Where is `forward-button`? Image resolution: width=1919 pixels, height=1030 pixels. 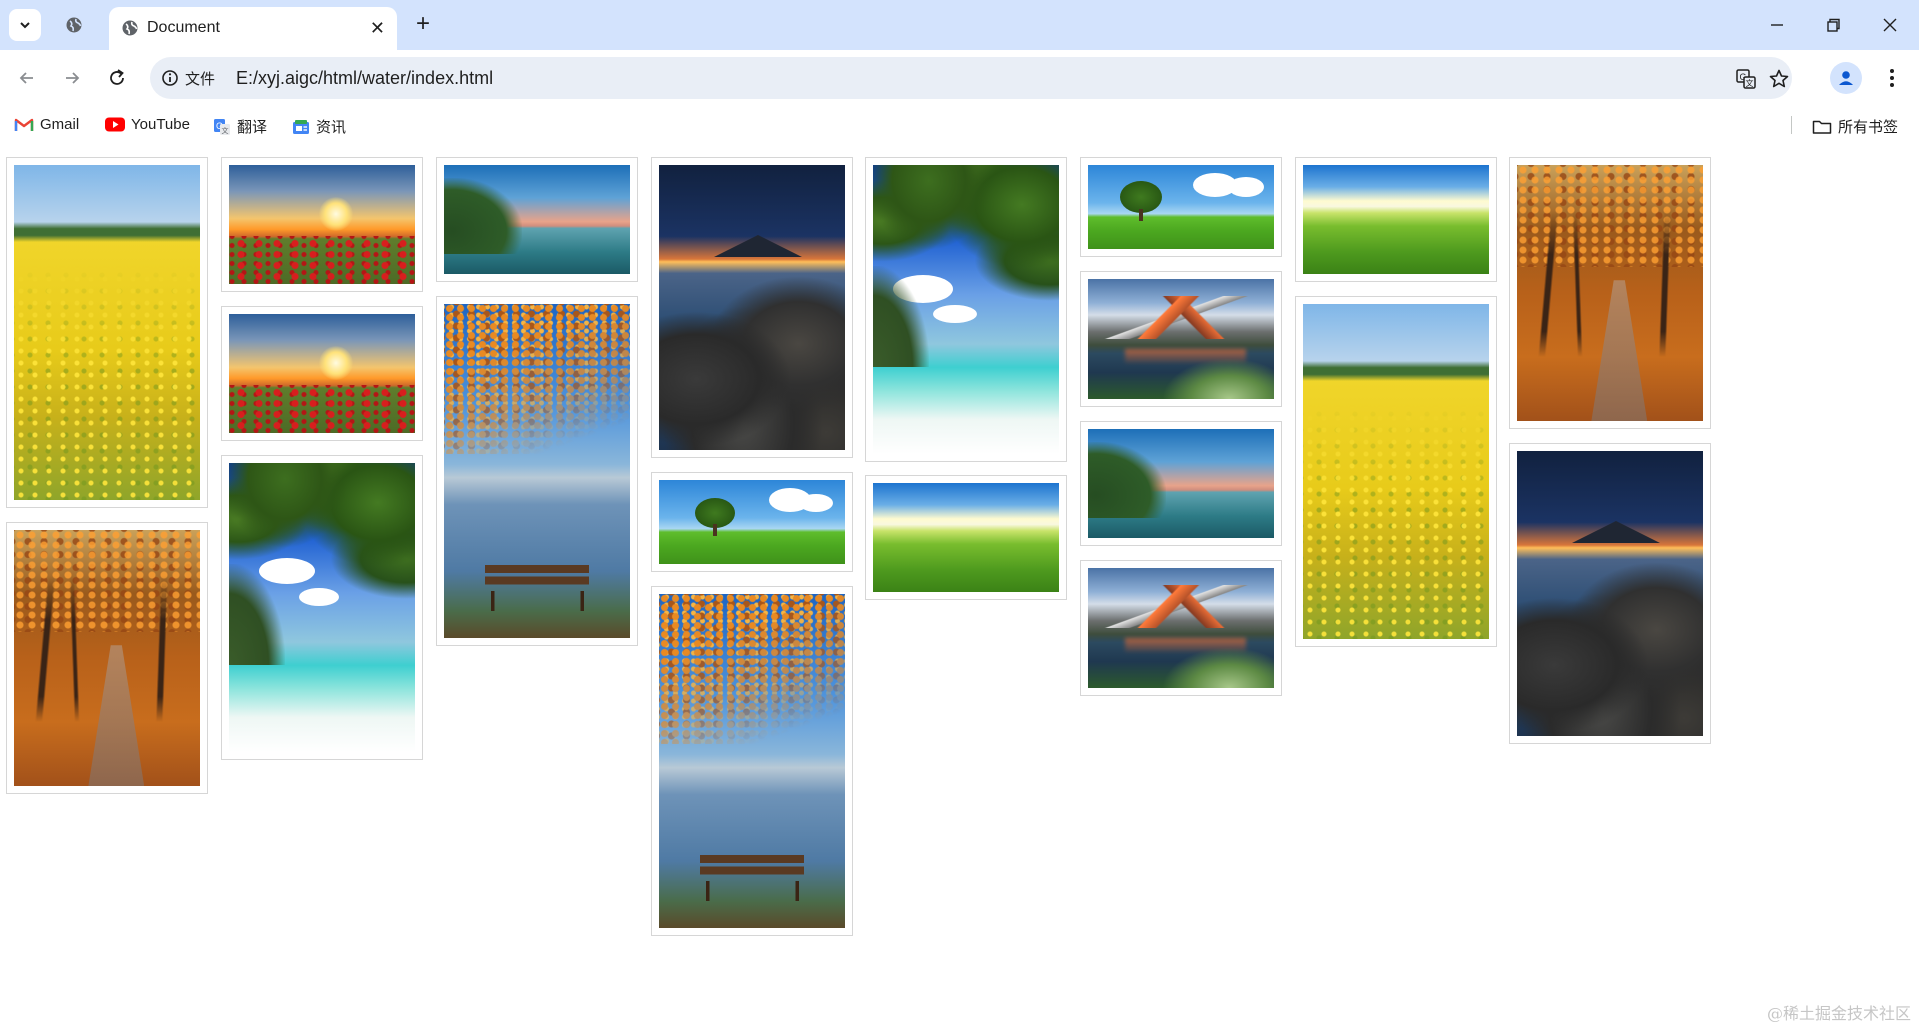 forward-button is located at coordinates (72, 78).